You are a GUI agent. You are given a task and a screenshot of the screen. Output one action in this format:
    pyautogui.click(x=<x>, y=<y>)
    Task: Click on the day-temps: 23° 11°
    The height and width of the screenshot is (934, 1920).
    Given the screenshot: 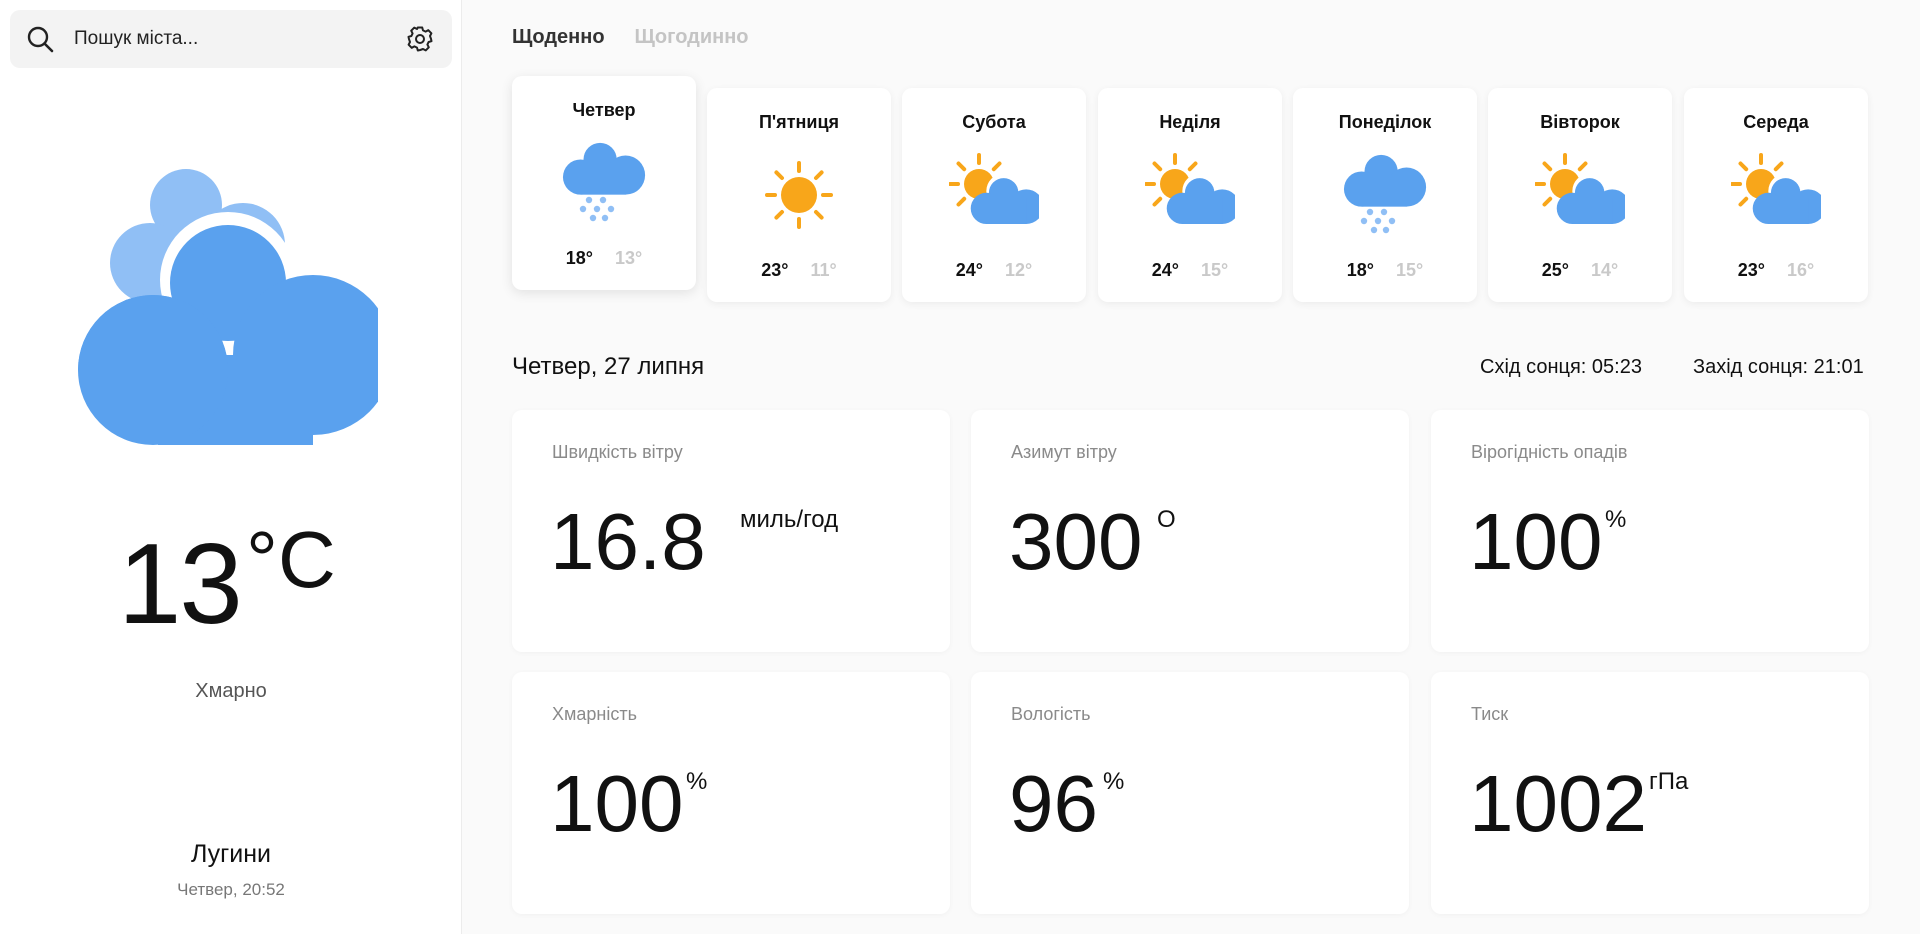 What is the action you would take?
    pyautogui.click(x=799, y=270)
    